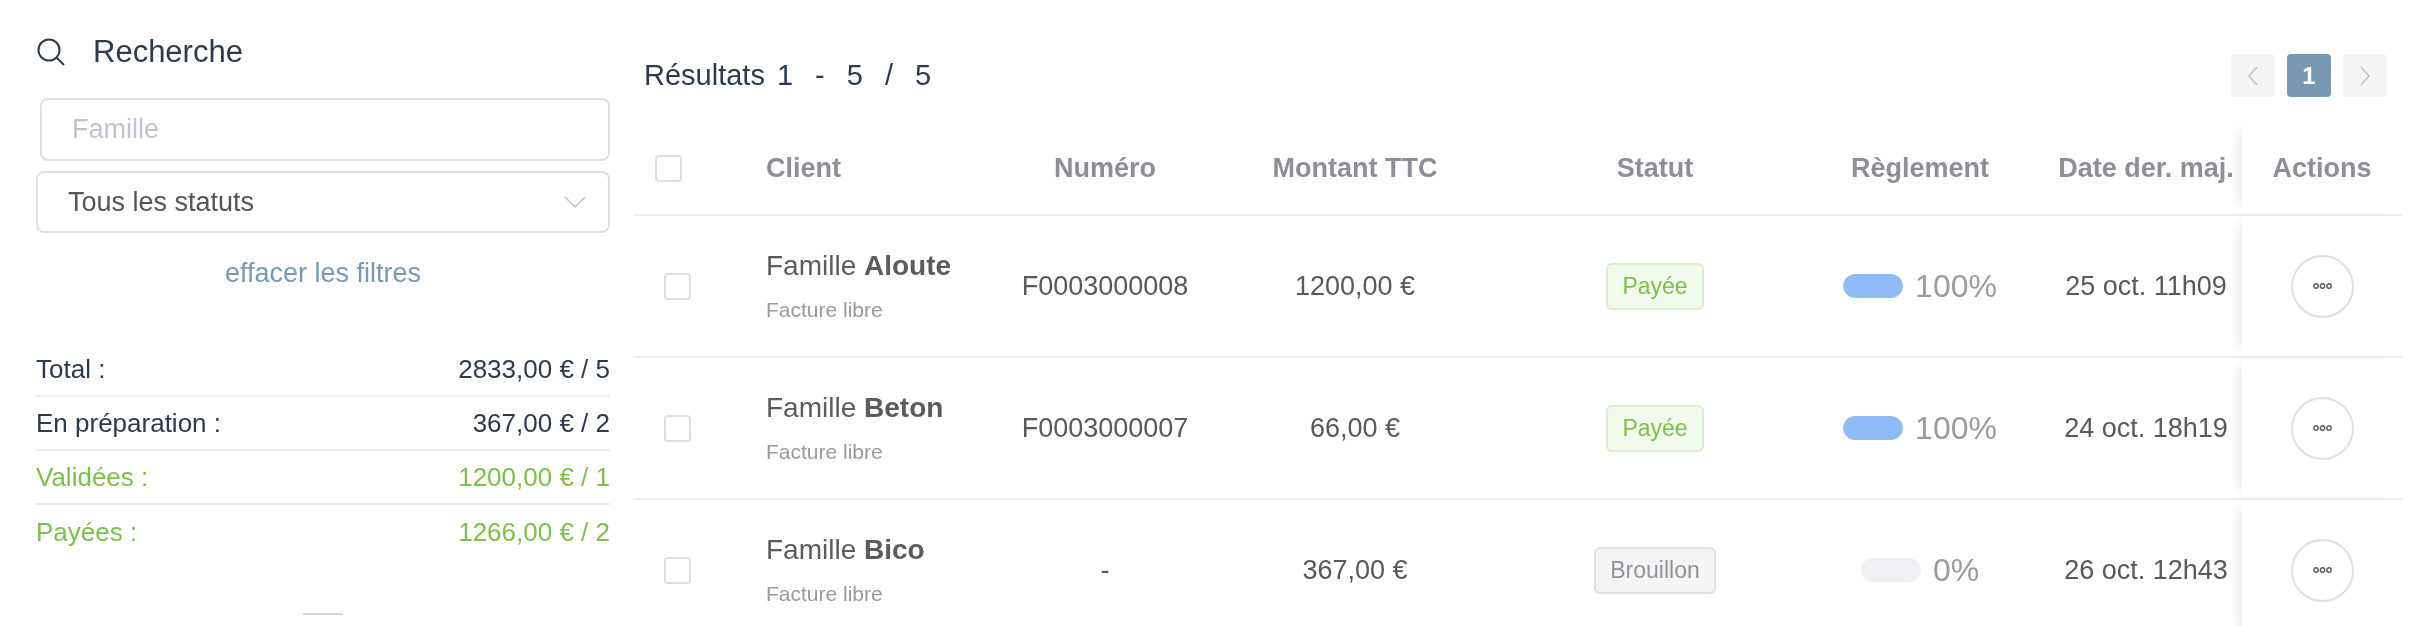 This screenshot has height=626, width=2424. I want to click on column-header: Règlement, so click(1919, 168).